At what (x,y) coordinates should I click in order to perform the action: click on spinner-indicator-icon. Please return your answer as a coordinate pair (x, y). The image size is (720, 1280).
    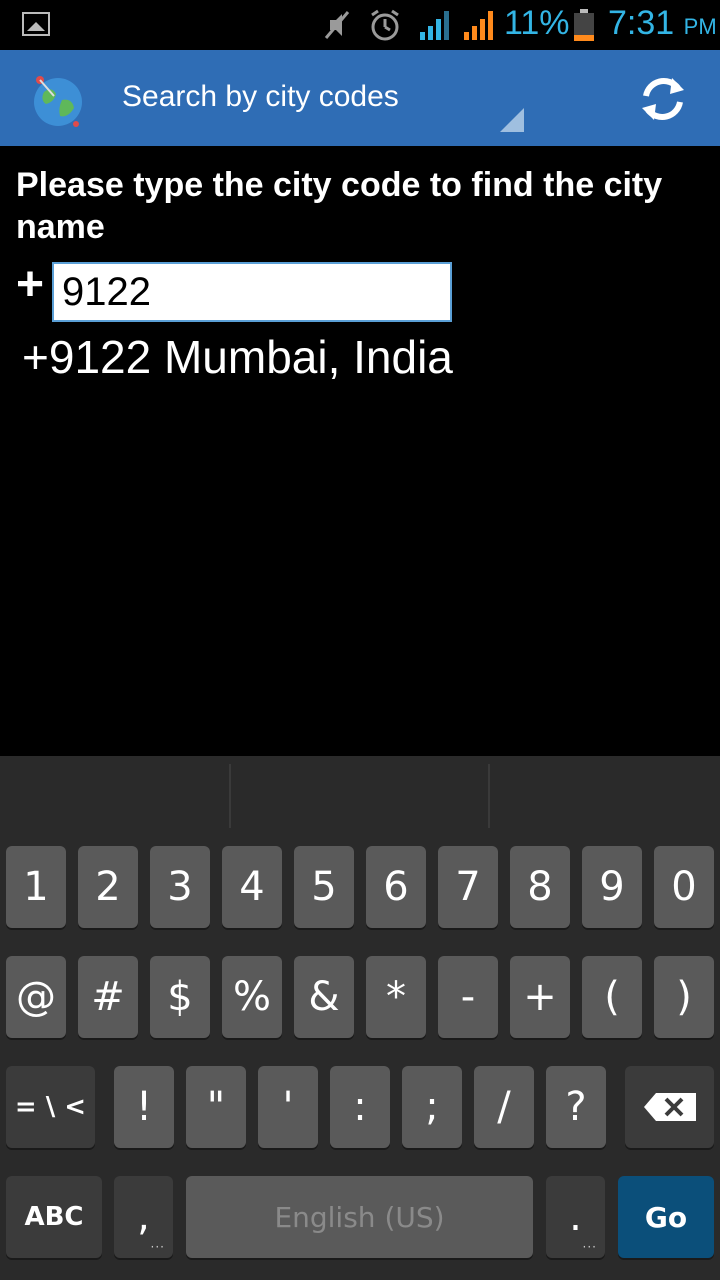
    Looking at the image, I should click on (512, 120).